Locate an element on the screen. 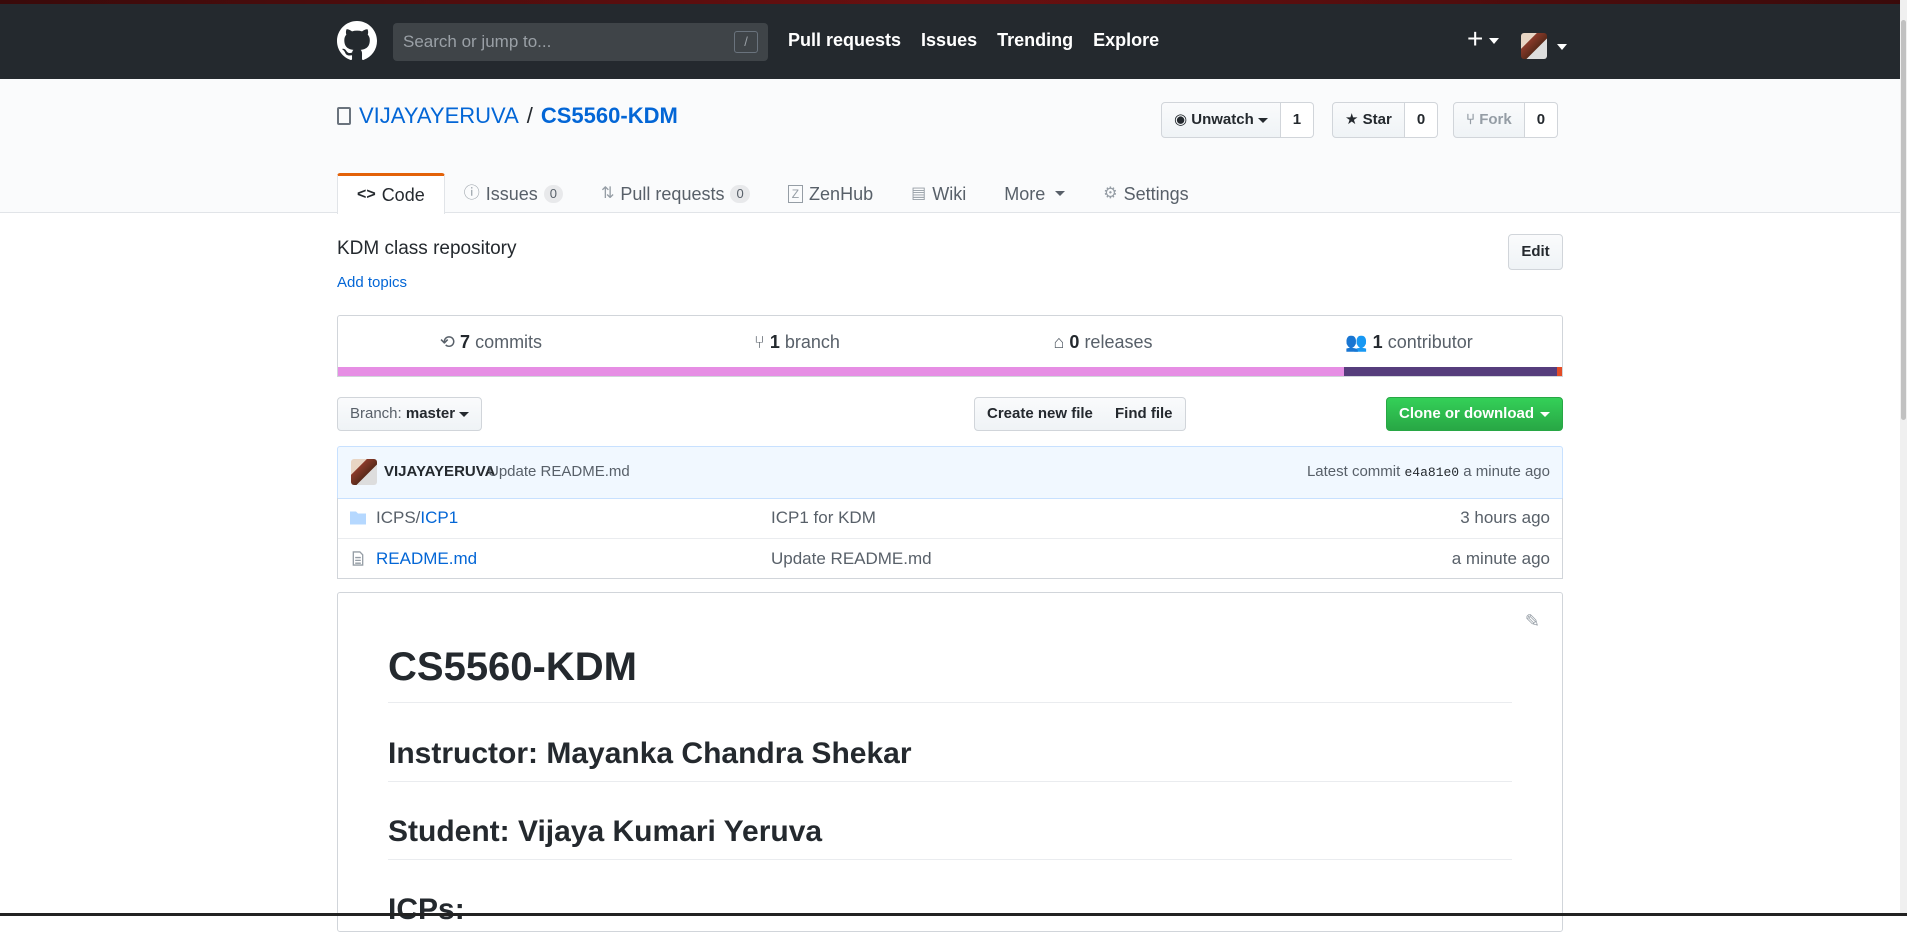 The height and width of the screenshot is (932, 1907). branch-select-button: Branch: master is located at coordinates (409, 414).